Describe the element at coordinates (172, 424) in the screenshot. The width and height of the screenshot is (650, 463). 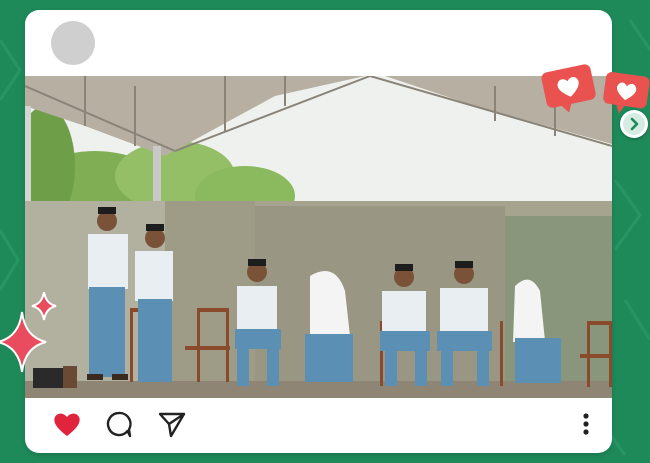
I see `send-icon` at that location.